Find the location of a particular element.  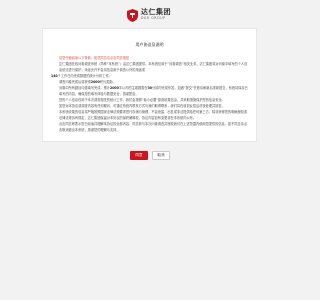

company-logo: 达仁集团 DAR GROUP is located at coordinates (152, 15).